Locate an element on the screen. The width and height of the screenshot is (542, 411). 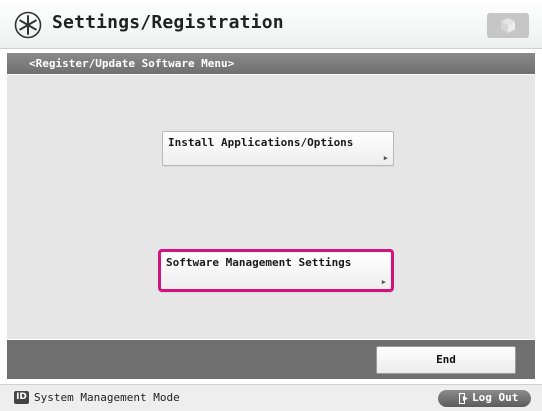
log-out-label: Log Out is located at coordinates (495, 397).